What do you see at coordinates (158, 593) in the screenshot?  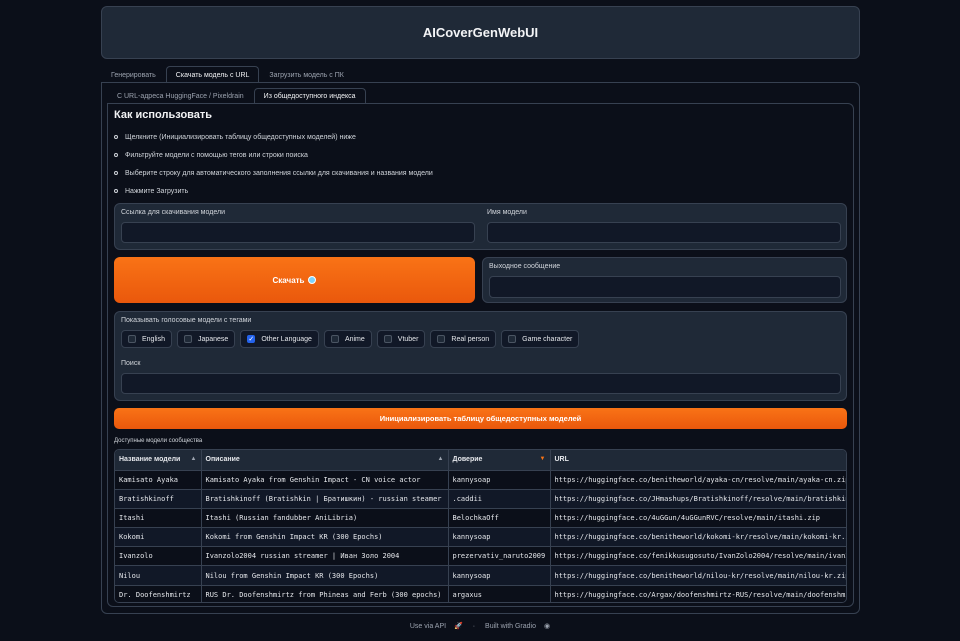 I see `table-cell: Dr. Doofenshmirtz` at bounding box center [158, 593].